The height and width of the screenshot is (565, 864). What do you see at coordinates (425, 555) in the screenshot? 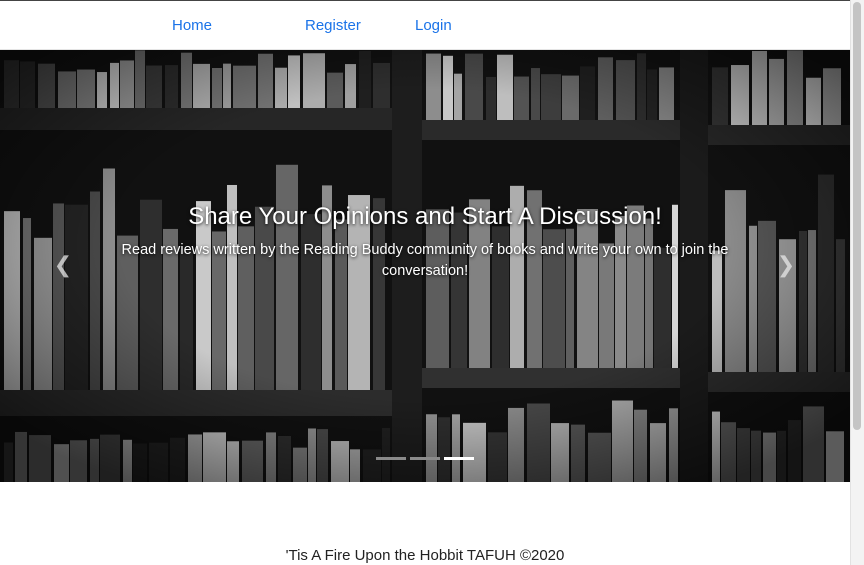
I see `page-footer: 'Tis A Fire Upon the Hobbit TAFUH ©2020` at bounding box center [425, 555].